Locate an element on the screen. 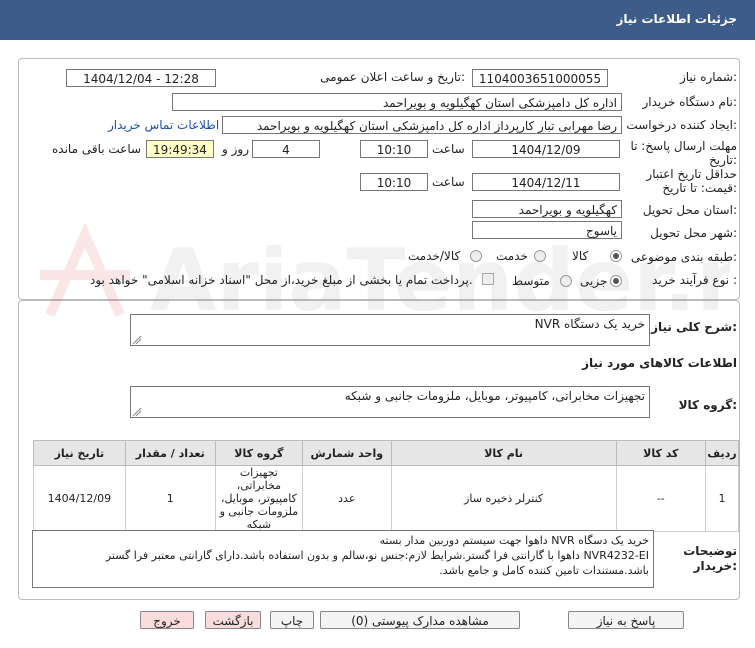  category-goods-service-radio is located at coordinates (476, 256).